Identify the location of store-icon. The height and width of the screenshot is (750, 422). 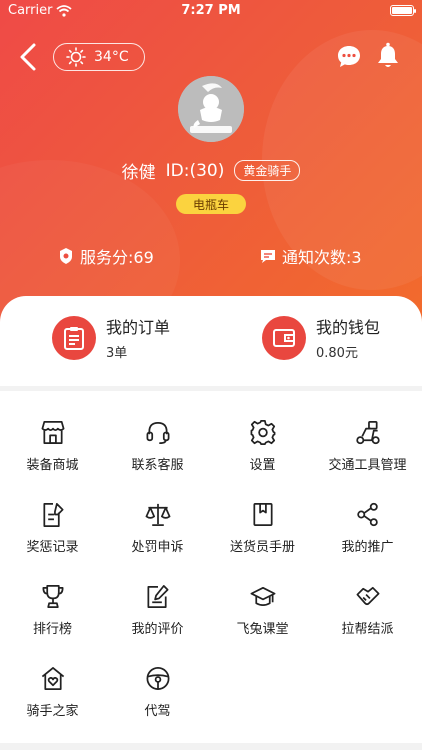
(52, 432).